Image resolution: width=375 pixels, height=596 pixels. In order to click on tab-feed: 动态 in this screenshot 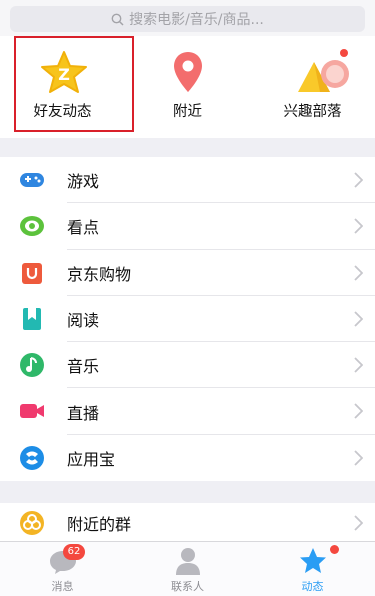, I will do `click(312, 569)`.